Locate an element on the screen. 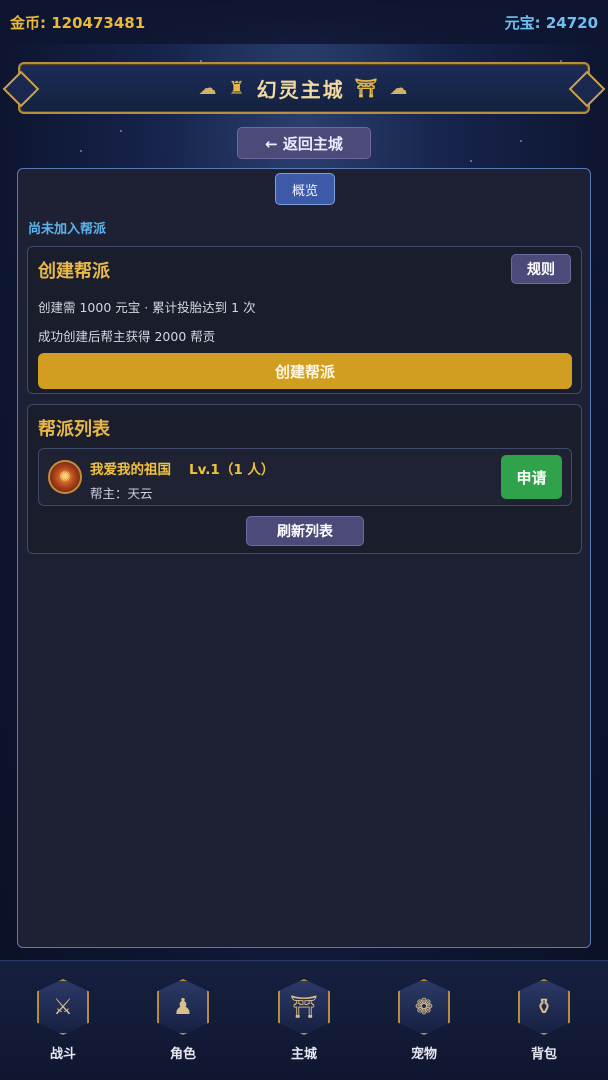 The image size is (608, 1080). nav-item-city: ⛩ 主城 is located at coordinates (304, 1020).